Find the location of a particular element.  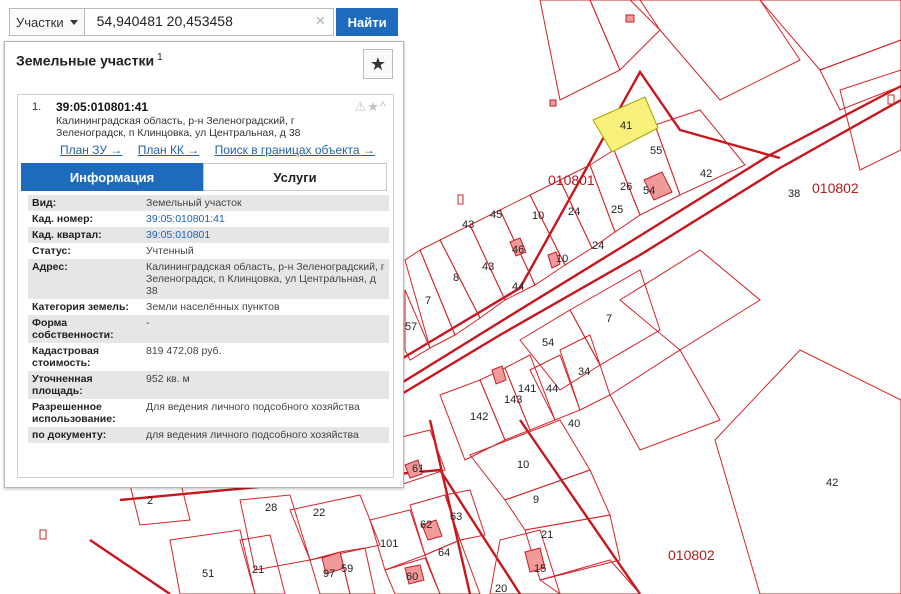

warning-icon: ⚠ is located at coordinates (361, 106).